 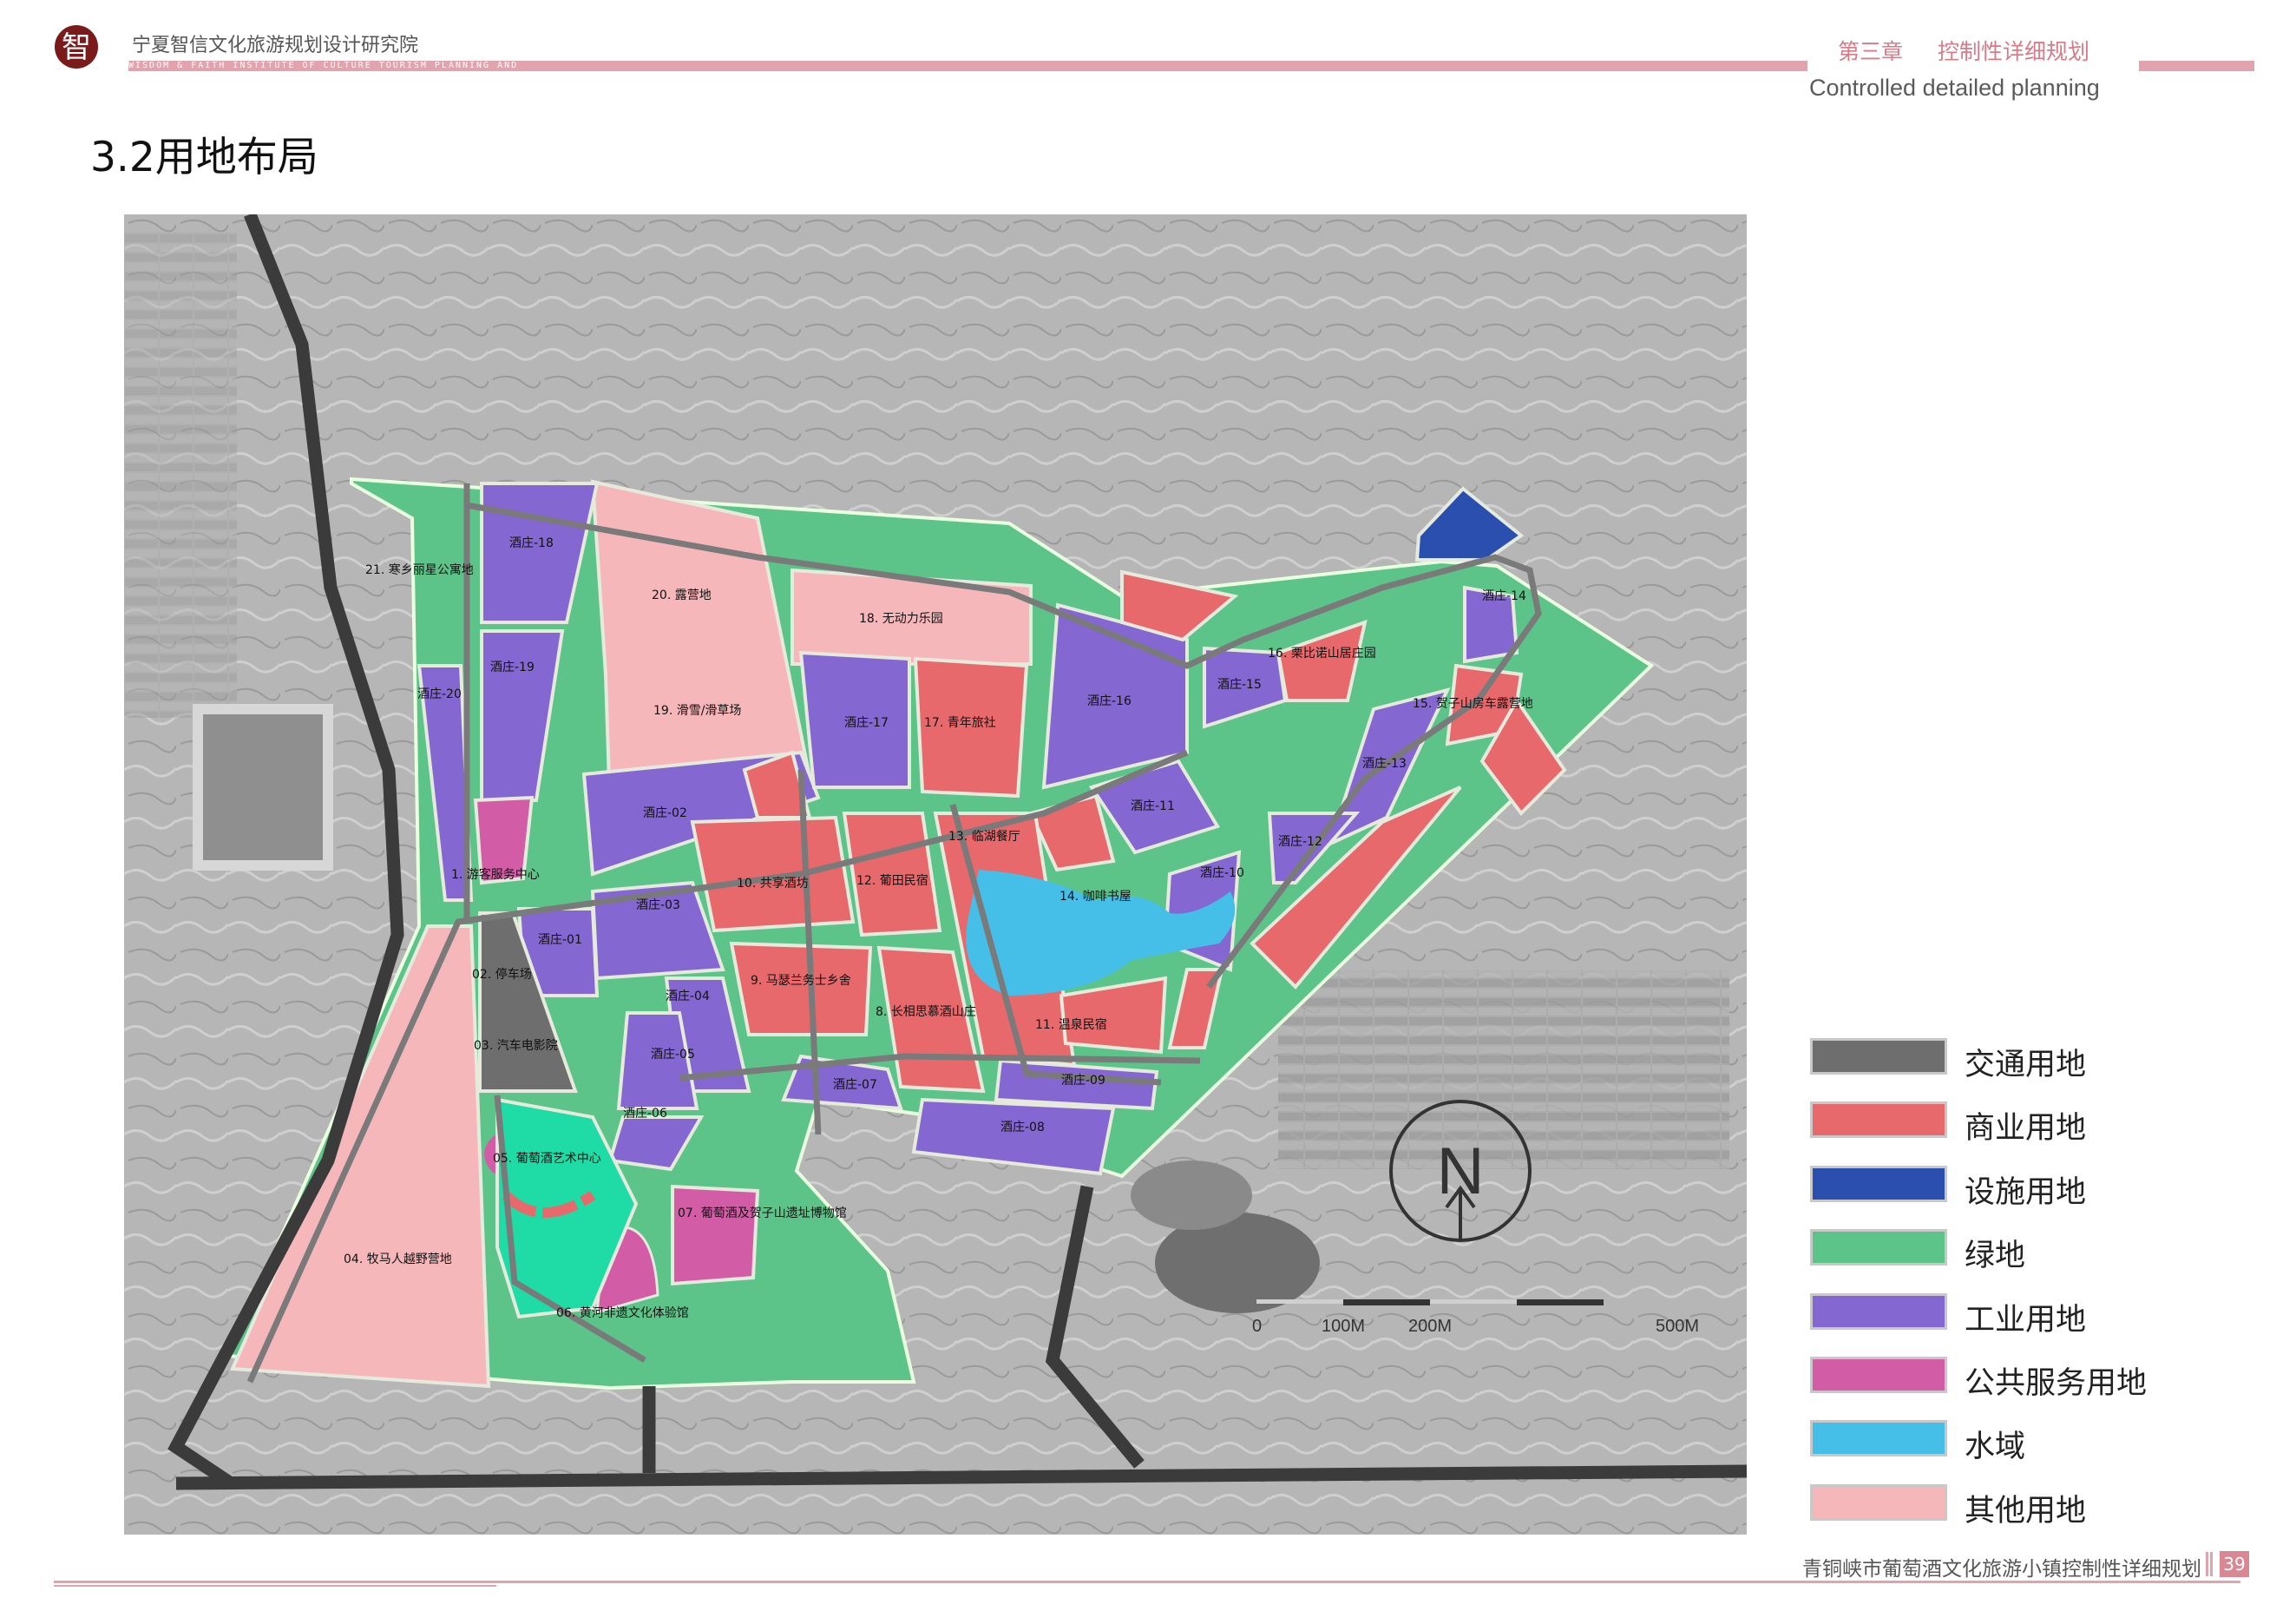 What do you see at coordinates (1677, 1326) in the screenshot?
I see `scale-500: 500M` at bounding box center [1677, 1326].